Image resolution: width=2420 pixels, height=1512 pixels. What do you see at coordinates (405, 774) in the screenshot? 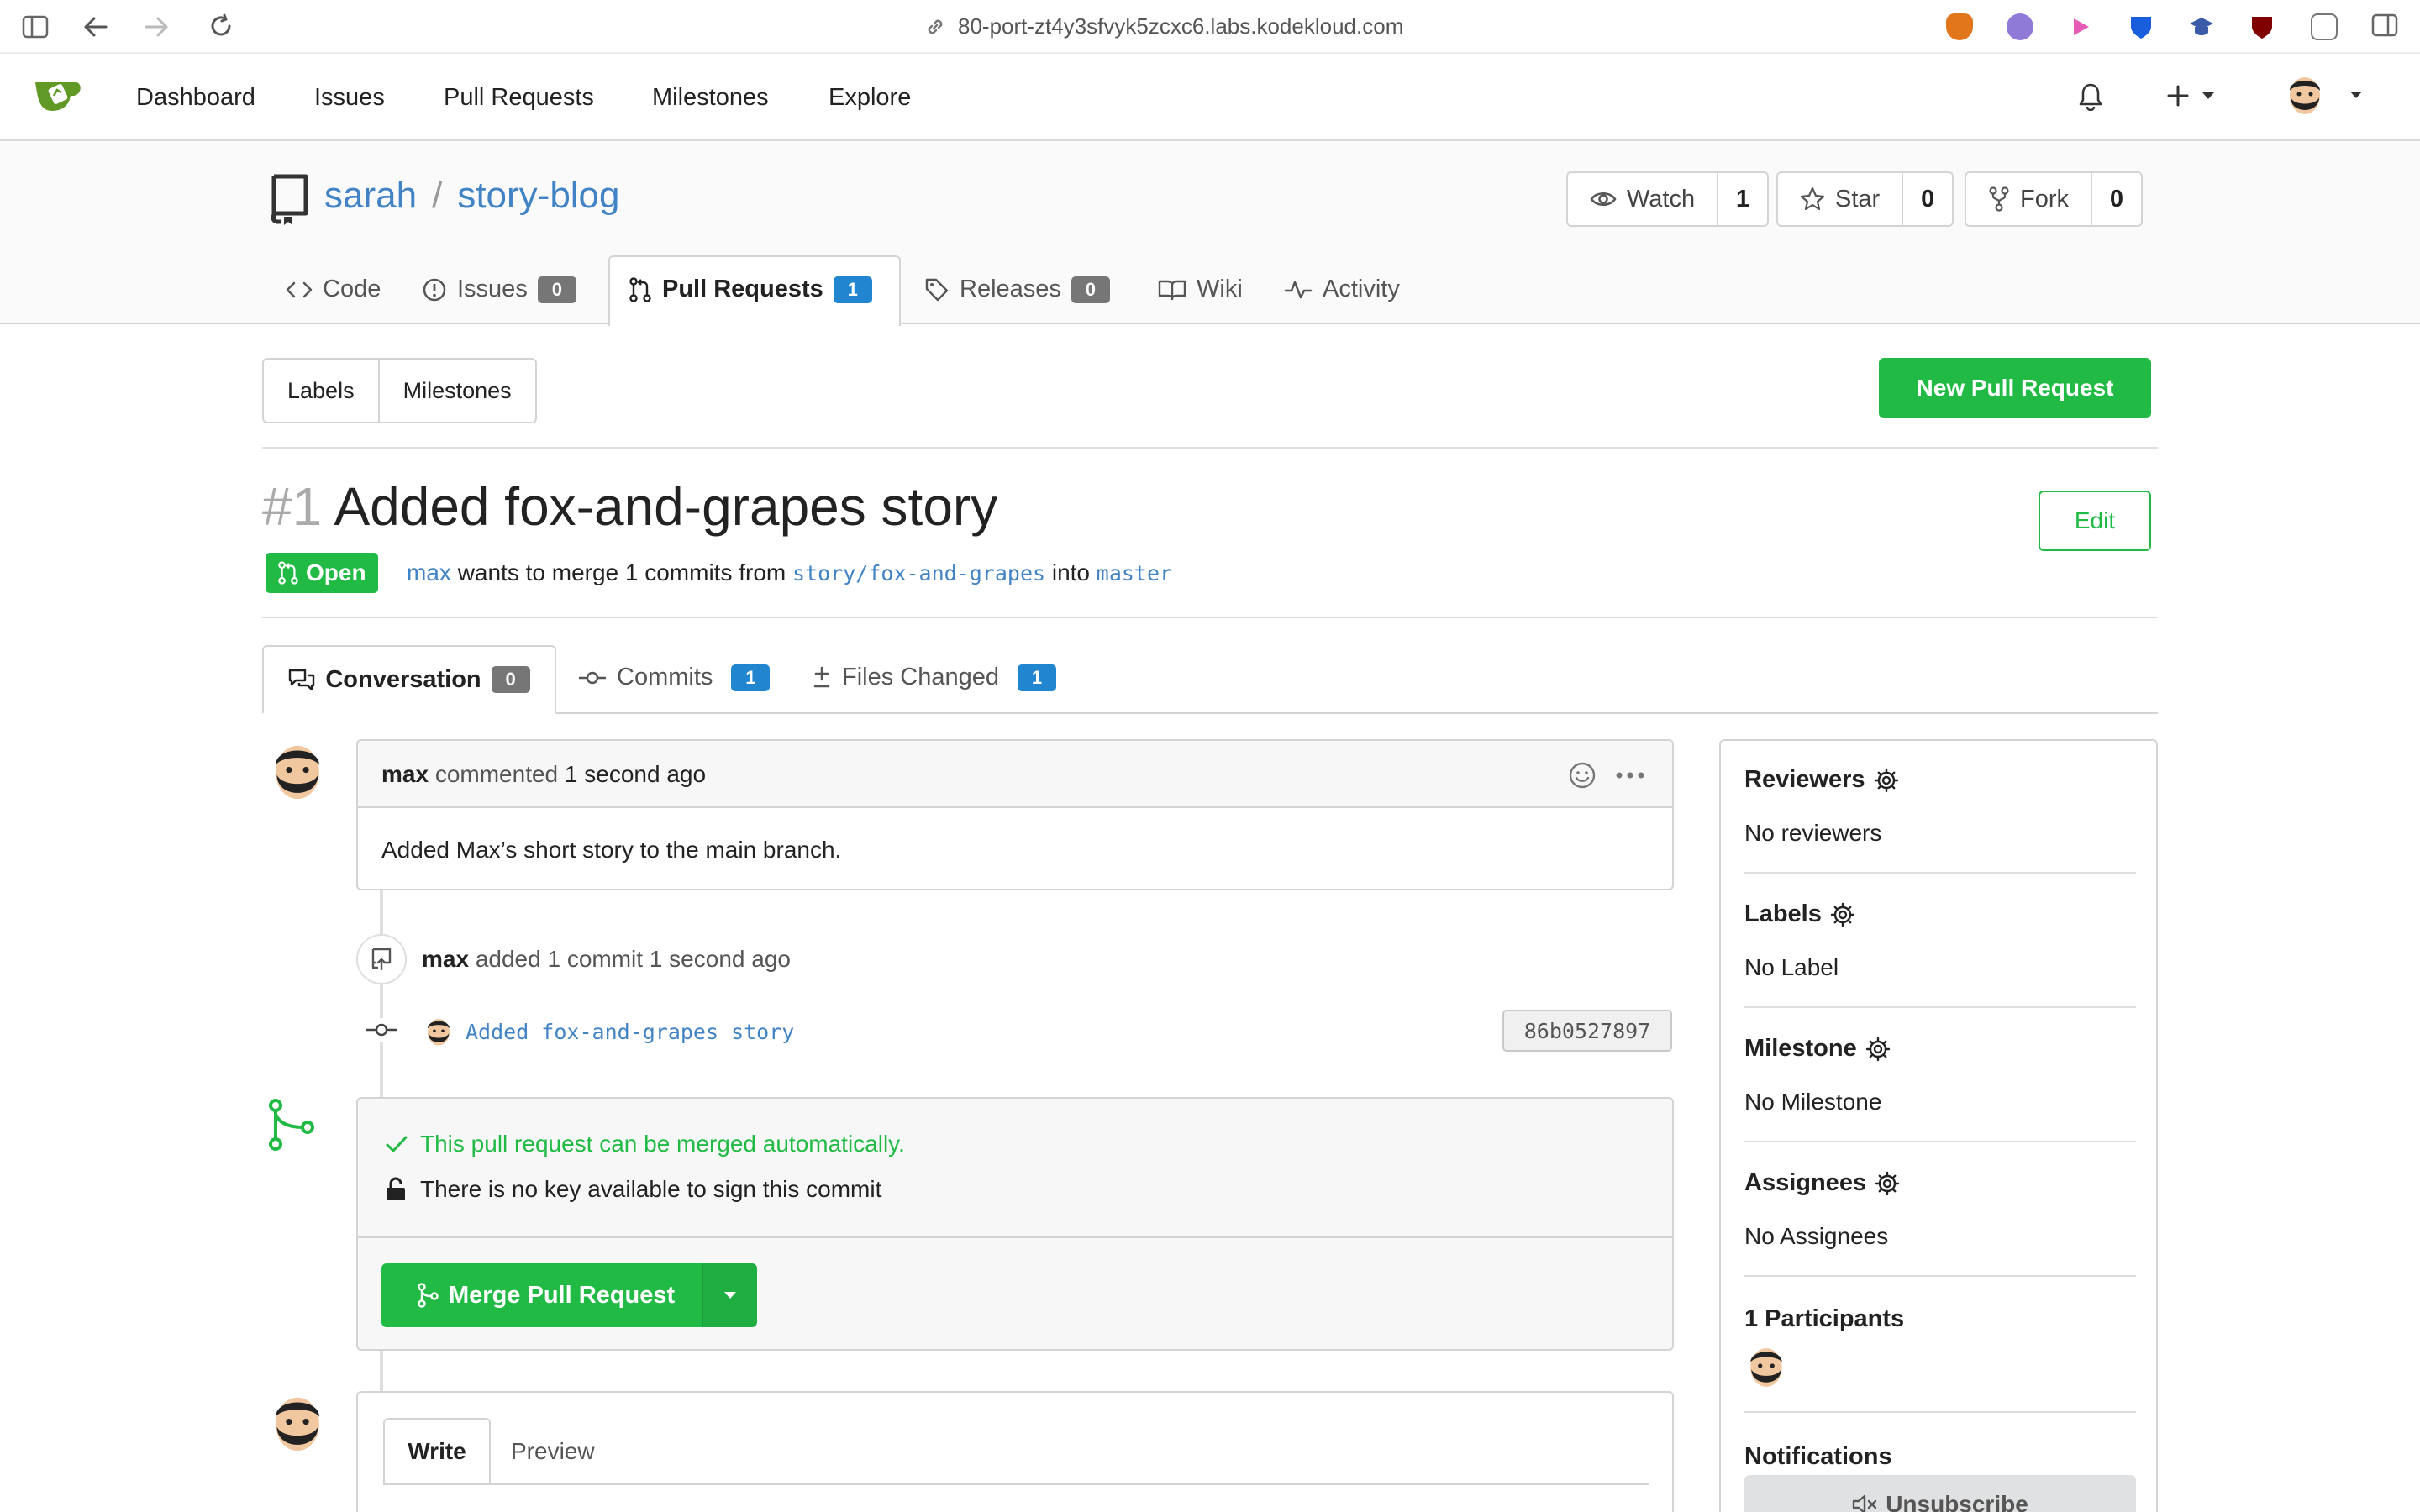
I see `comment-author-link: max` at bounding box center [405, 774].